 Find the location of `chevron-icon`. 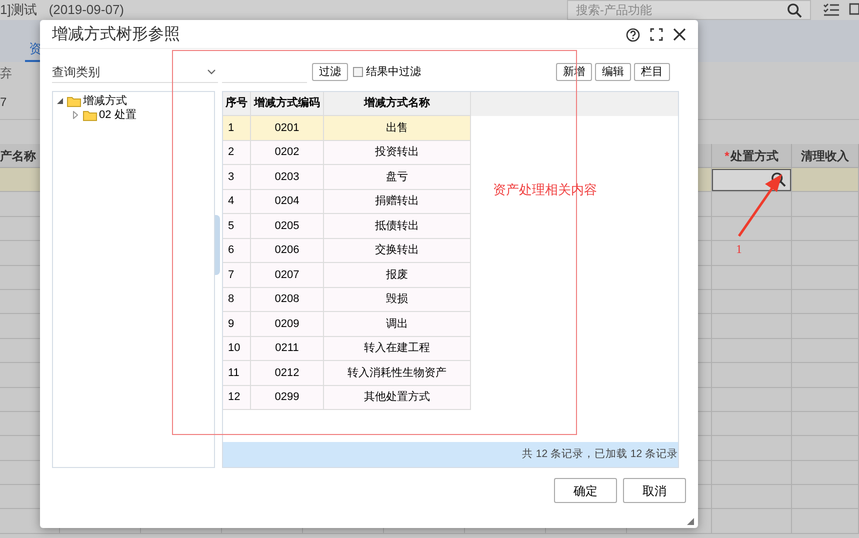

chevron-icon is located at coordinates (211, 71).